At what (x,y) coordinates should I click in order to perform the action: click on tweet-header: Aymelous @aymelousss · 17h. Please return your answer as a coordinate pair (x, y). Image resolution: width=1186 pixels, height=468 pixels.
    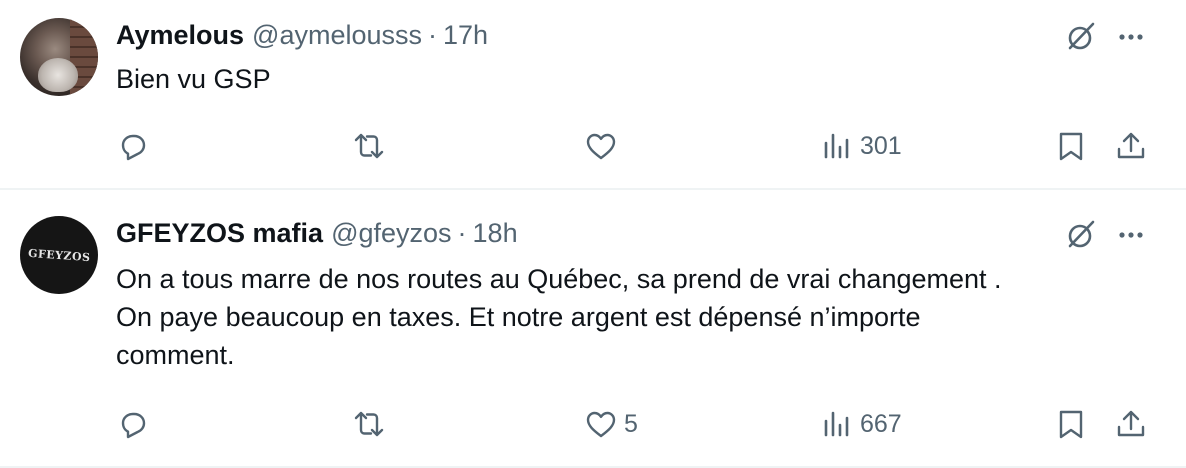
    Looking at the image, I should click on (302, 38).